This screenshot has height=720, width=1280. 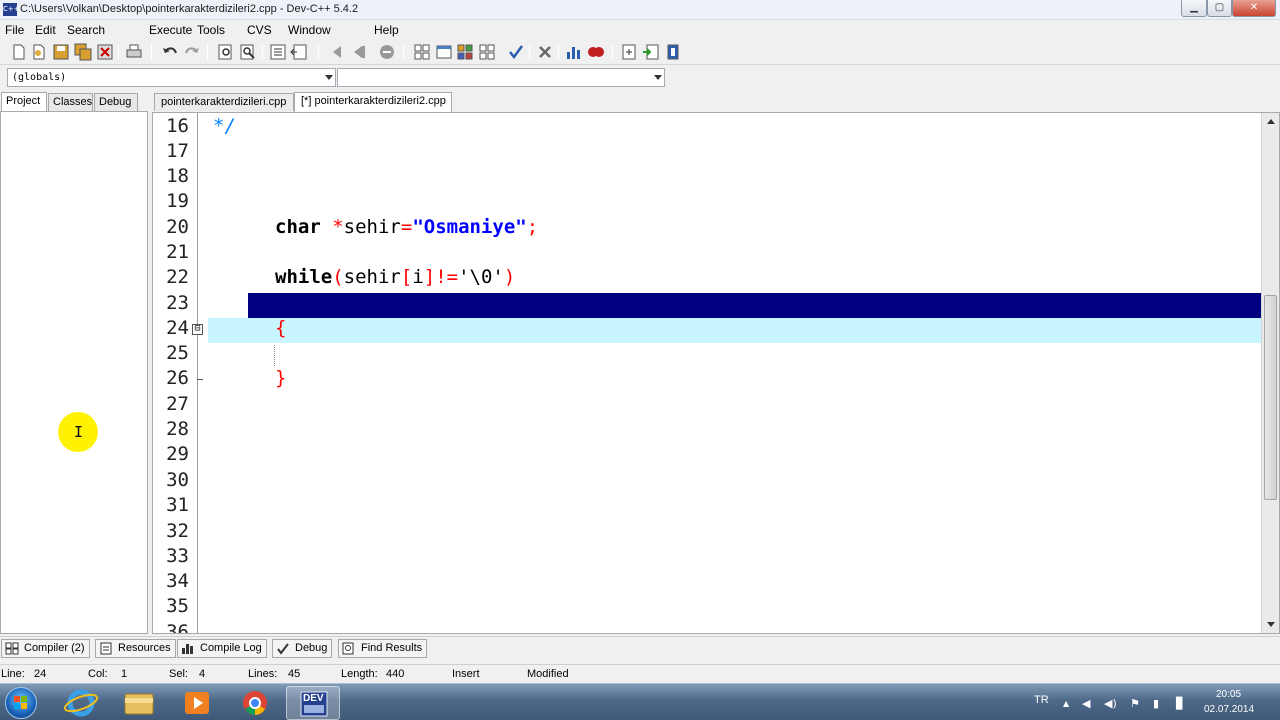 What do you see at coordinates (545, 52) in the screenshot?
I see `stop-icon` at bounding box center [545, 52].